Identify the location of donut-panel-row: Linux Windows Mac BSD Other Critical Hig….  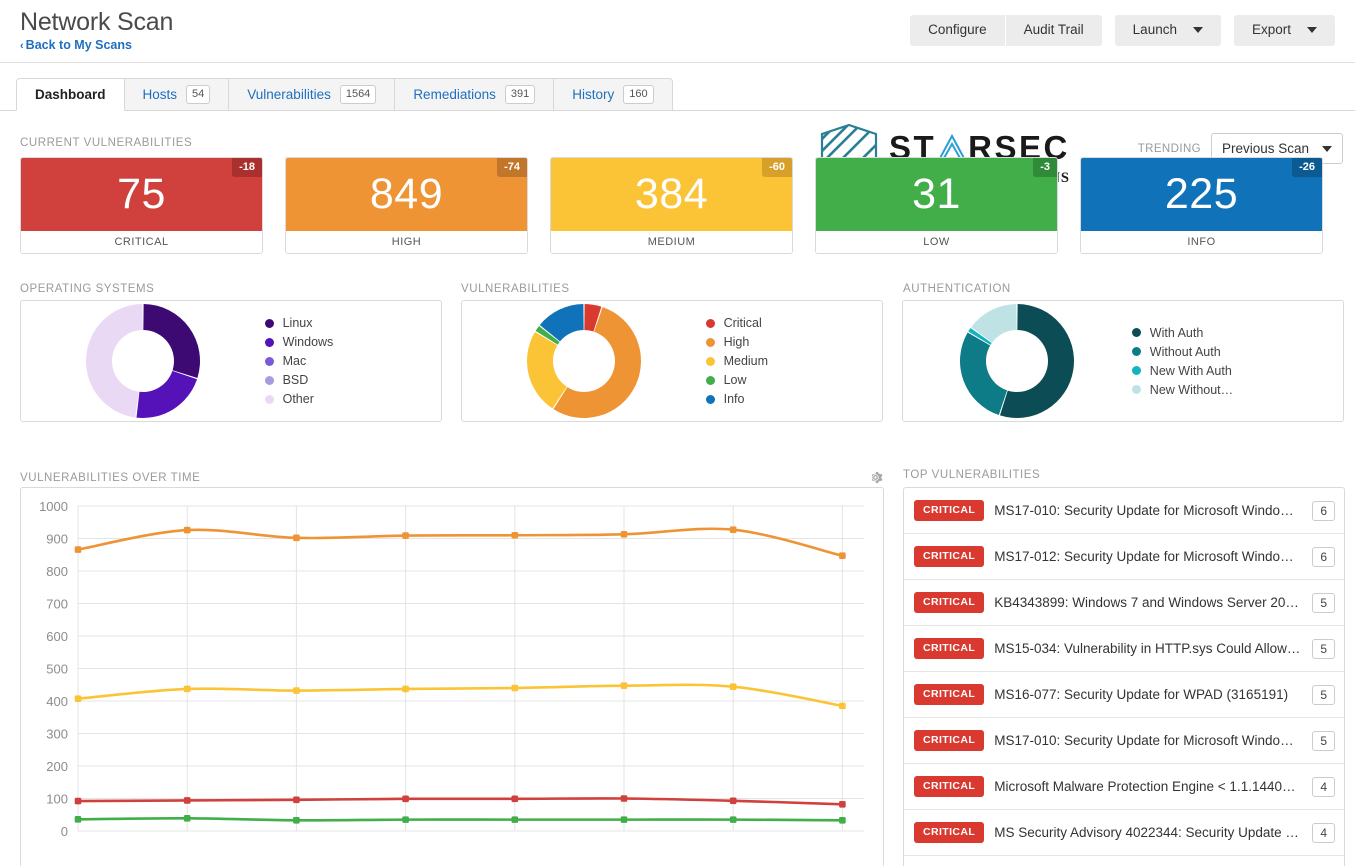
(682, 361).